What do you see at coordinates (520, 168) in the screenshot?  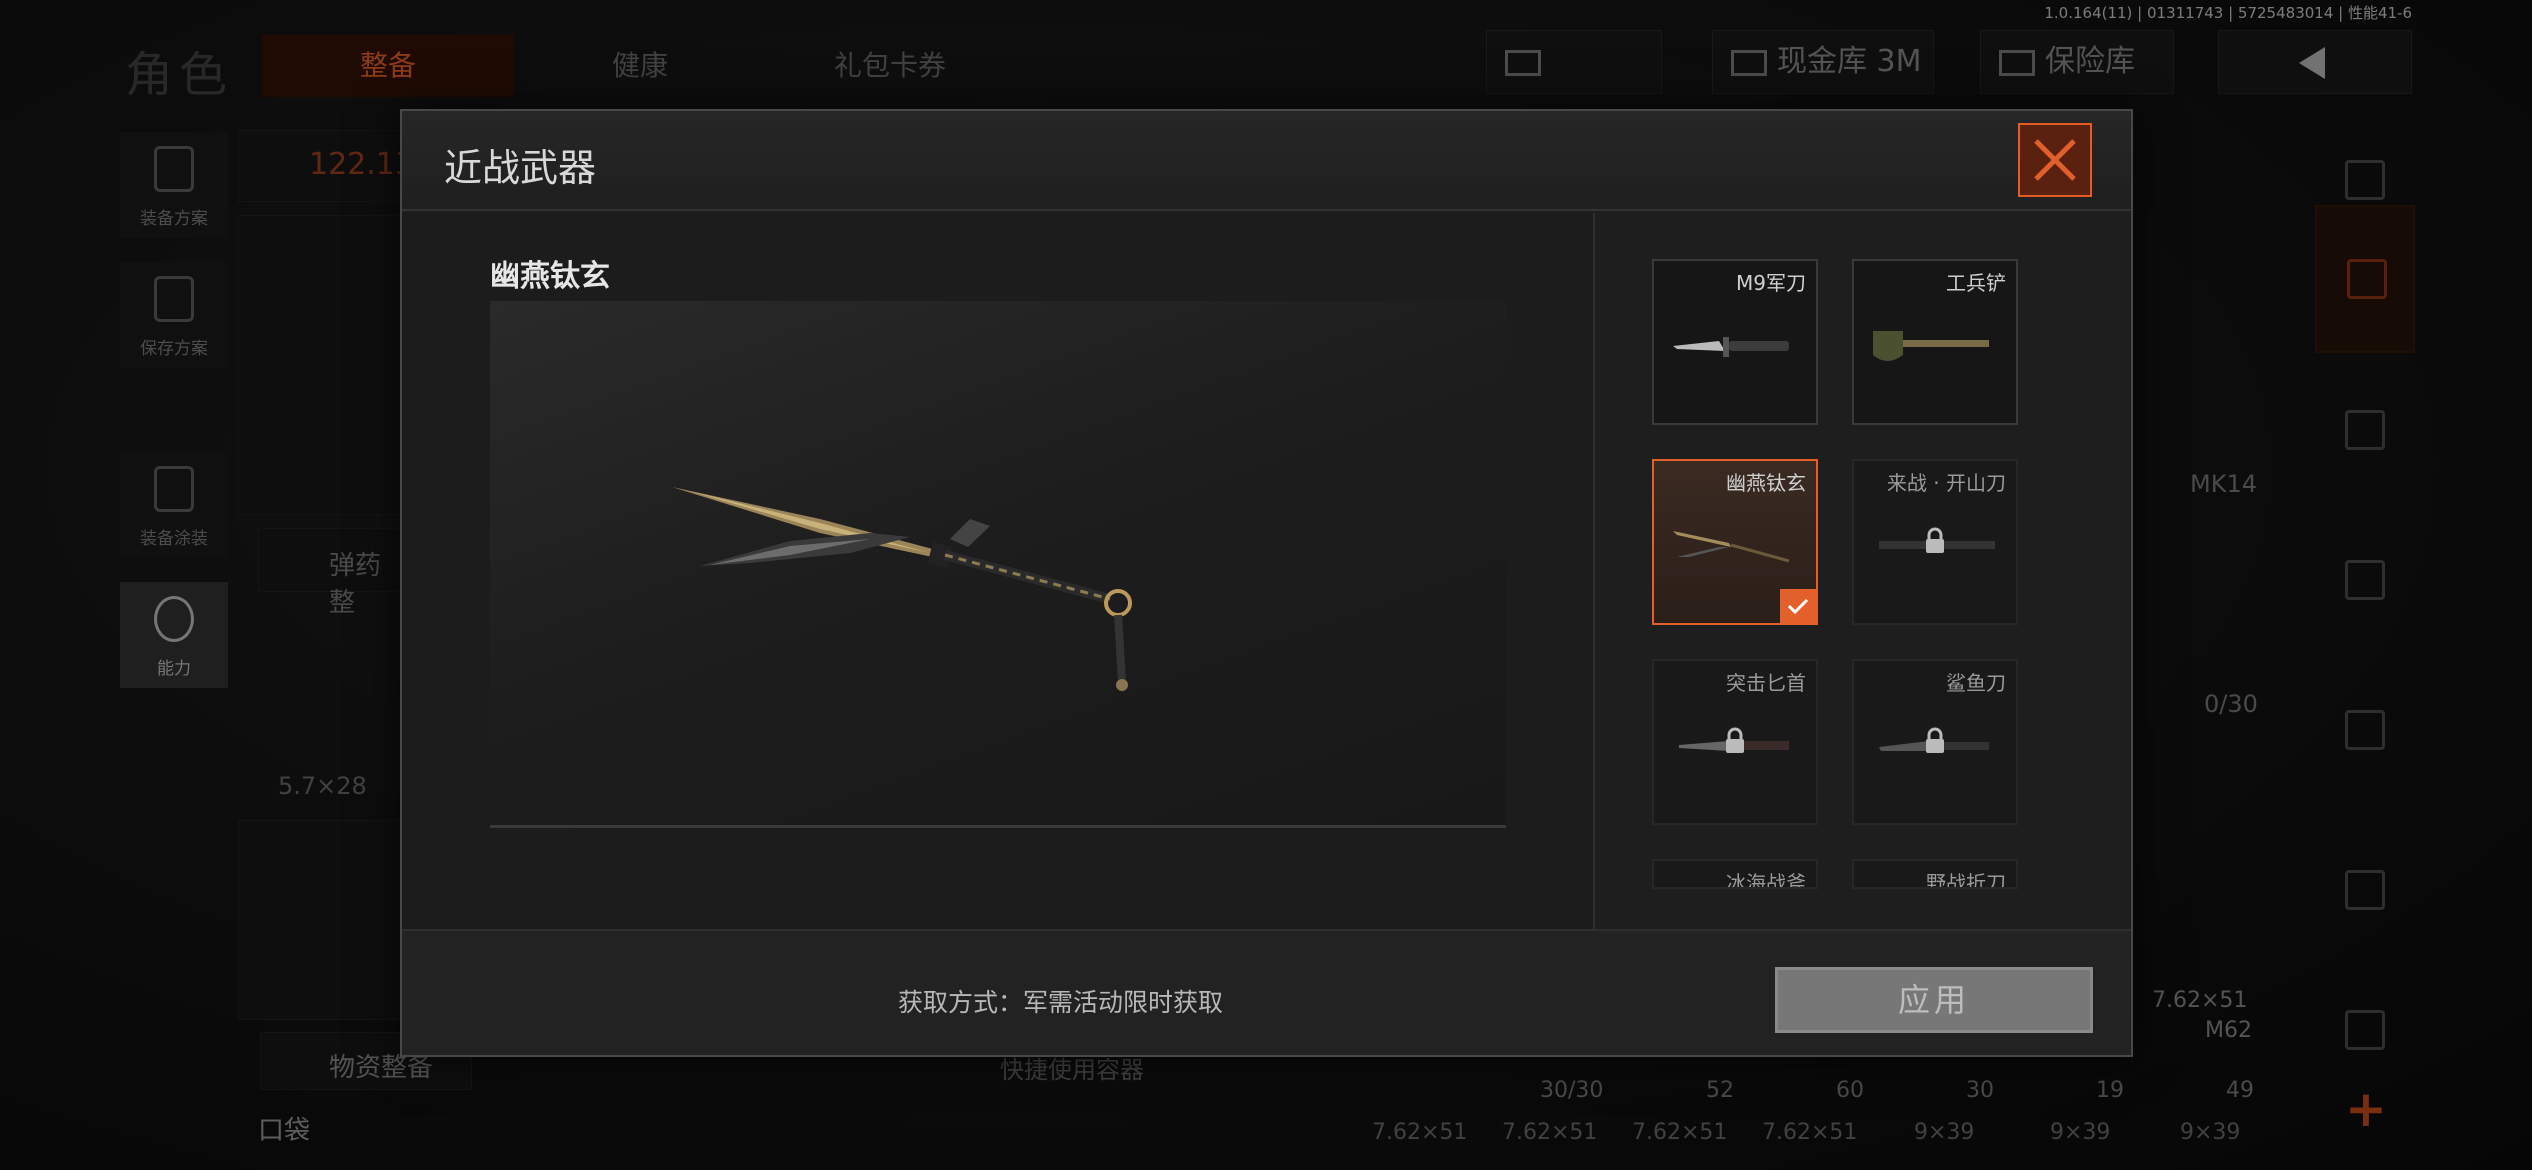 I see `dialog-title: 近战武器` at bounding box center [520, 168].